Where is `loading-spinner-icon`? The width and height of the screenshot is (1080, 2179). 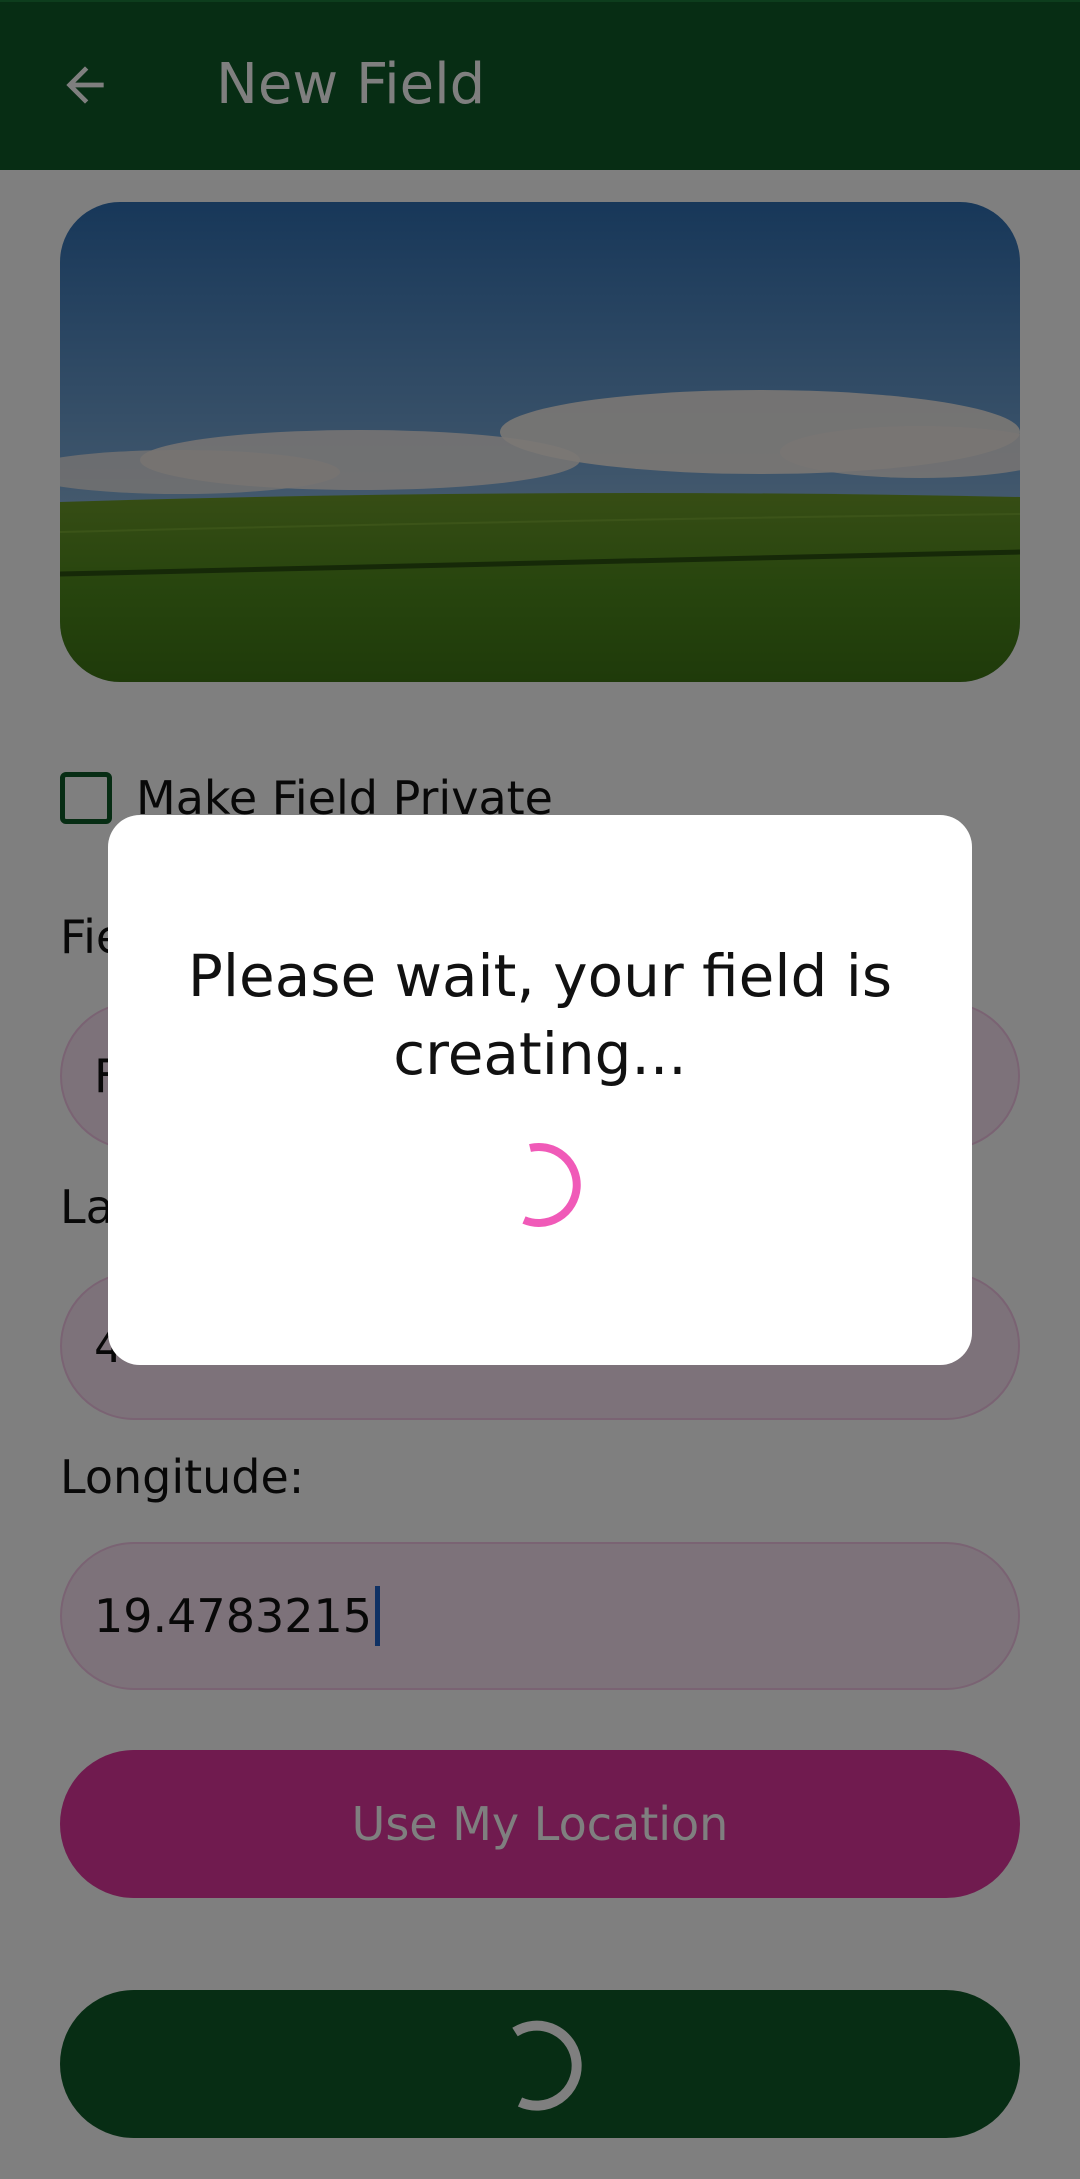
loading-spinner-icon is located at coordinates (551, 1185).